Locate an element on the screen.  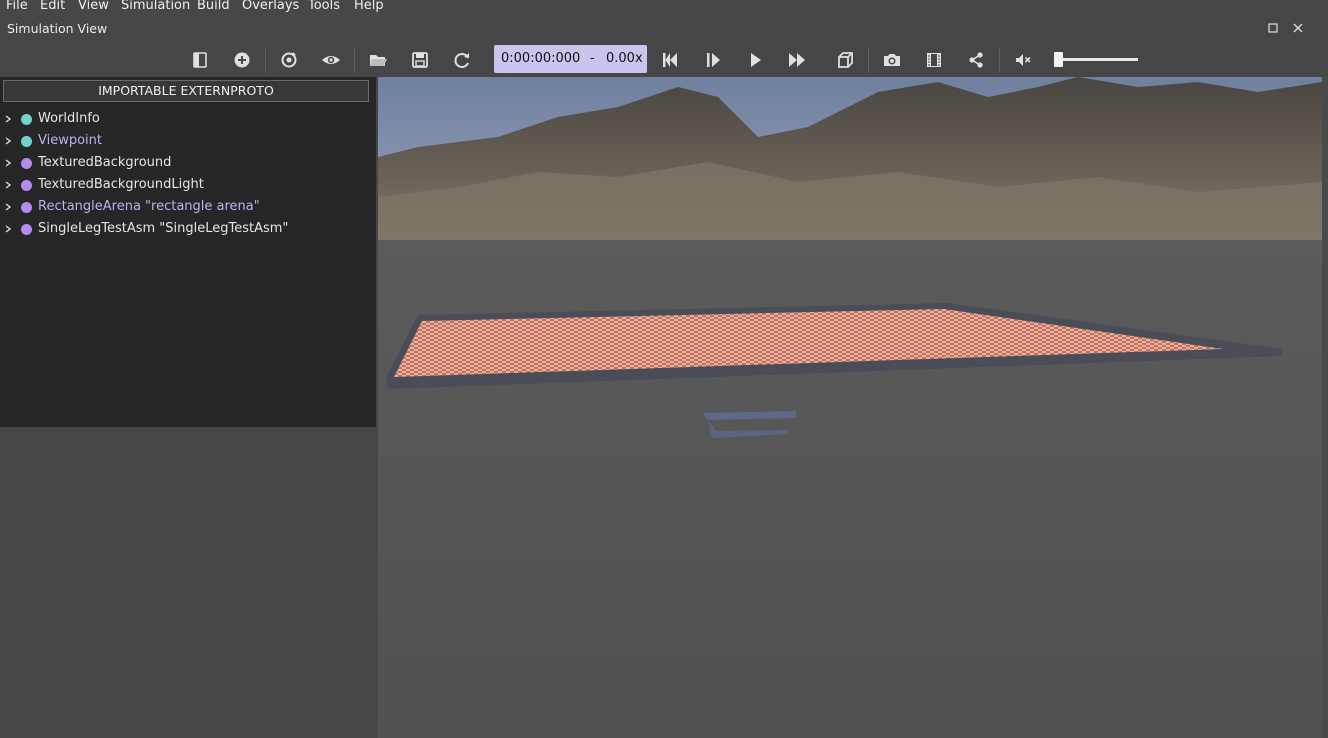
camera-icon is located at coordinates (892, 60).